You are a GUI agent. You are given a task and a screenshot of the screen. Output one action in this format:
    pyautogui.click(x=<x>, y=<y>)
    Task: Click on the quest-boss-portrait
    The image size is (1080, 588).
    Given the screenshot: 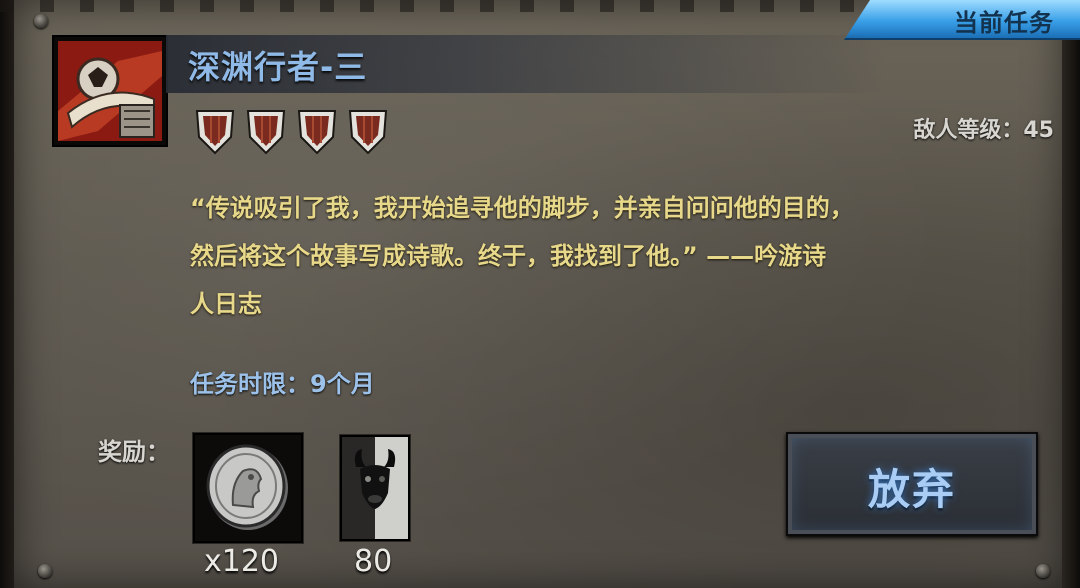 What is the action you would take?
    pyautogui.click(x=110, y=91)
    